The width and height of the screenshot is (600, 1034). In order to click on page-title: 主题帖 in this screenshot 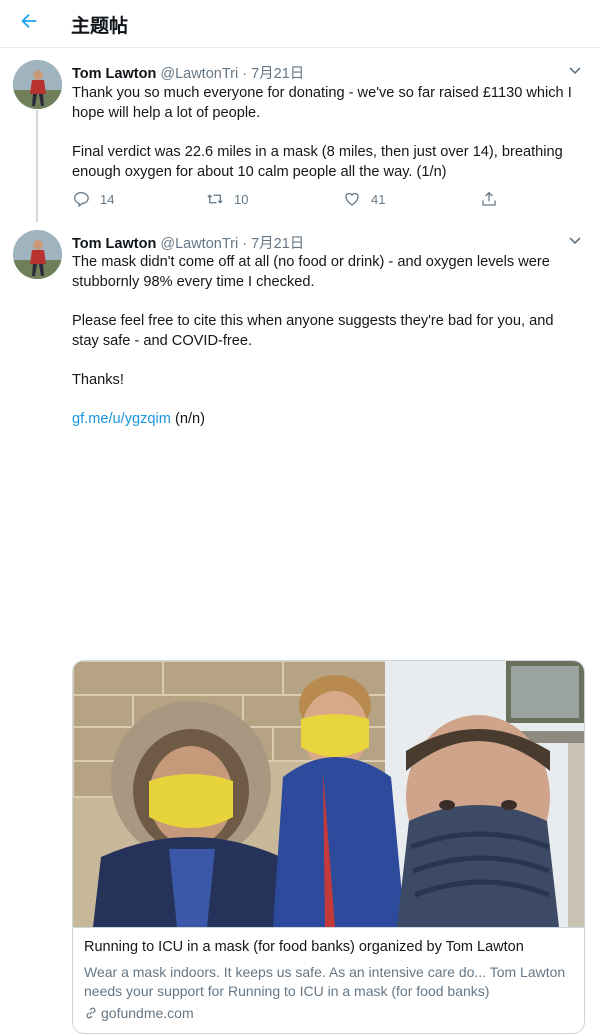, I will do `click(100, 26)`.